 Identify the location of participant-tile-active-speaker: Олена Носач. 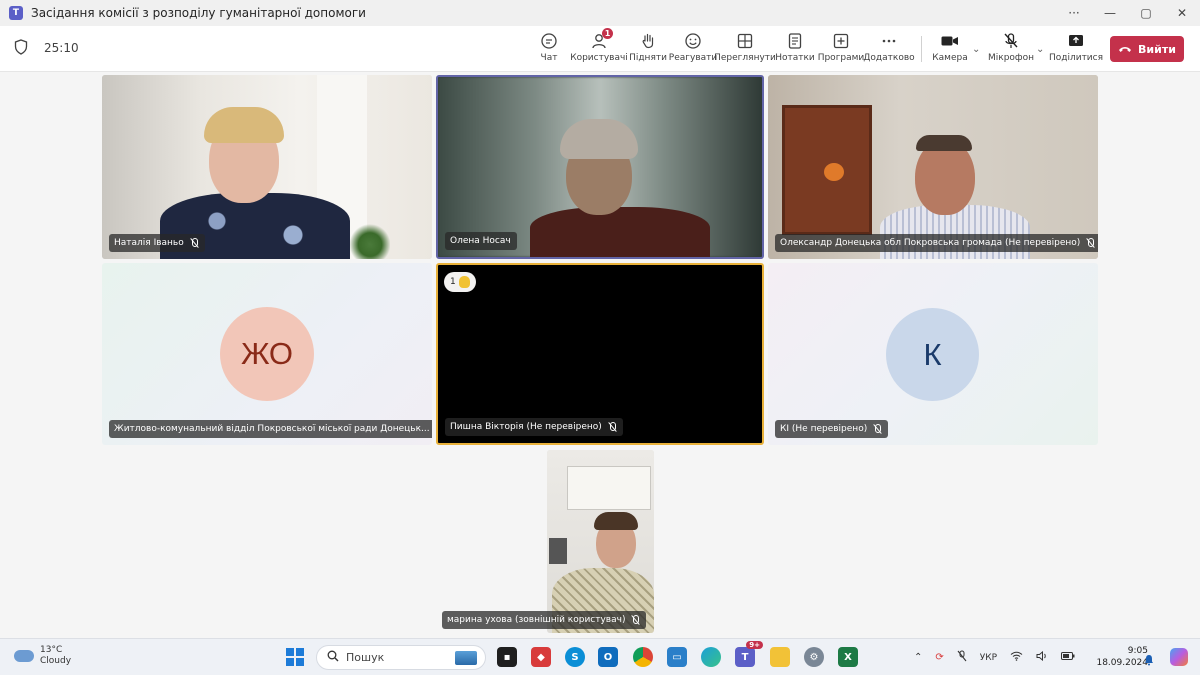
(600, 167).